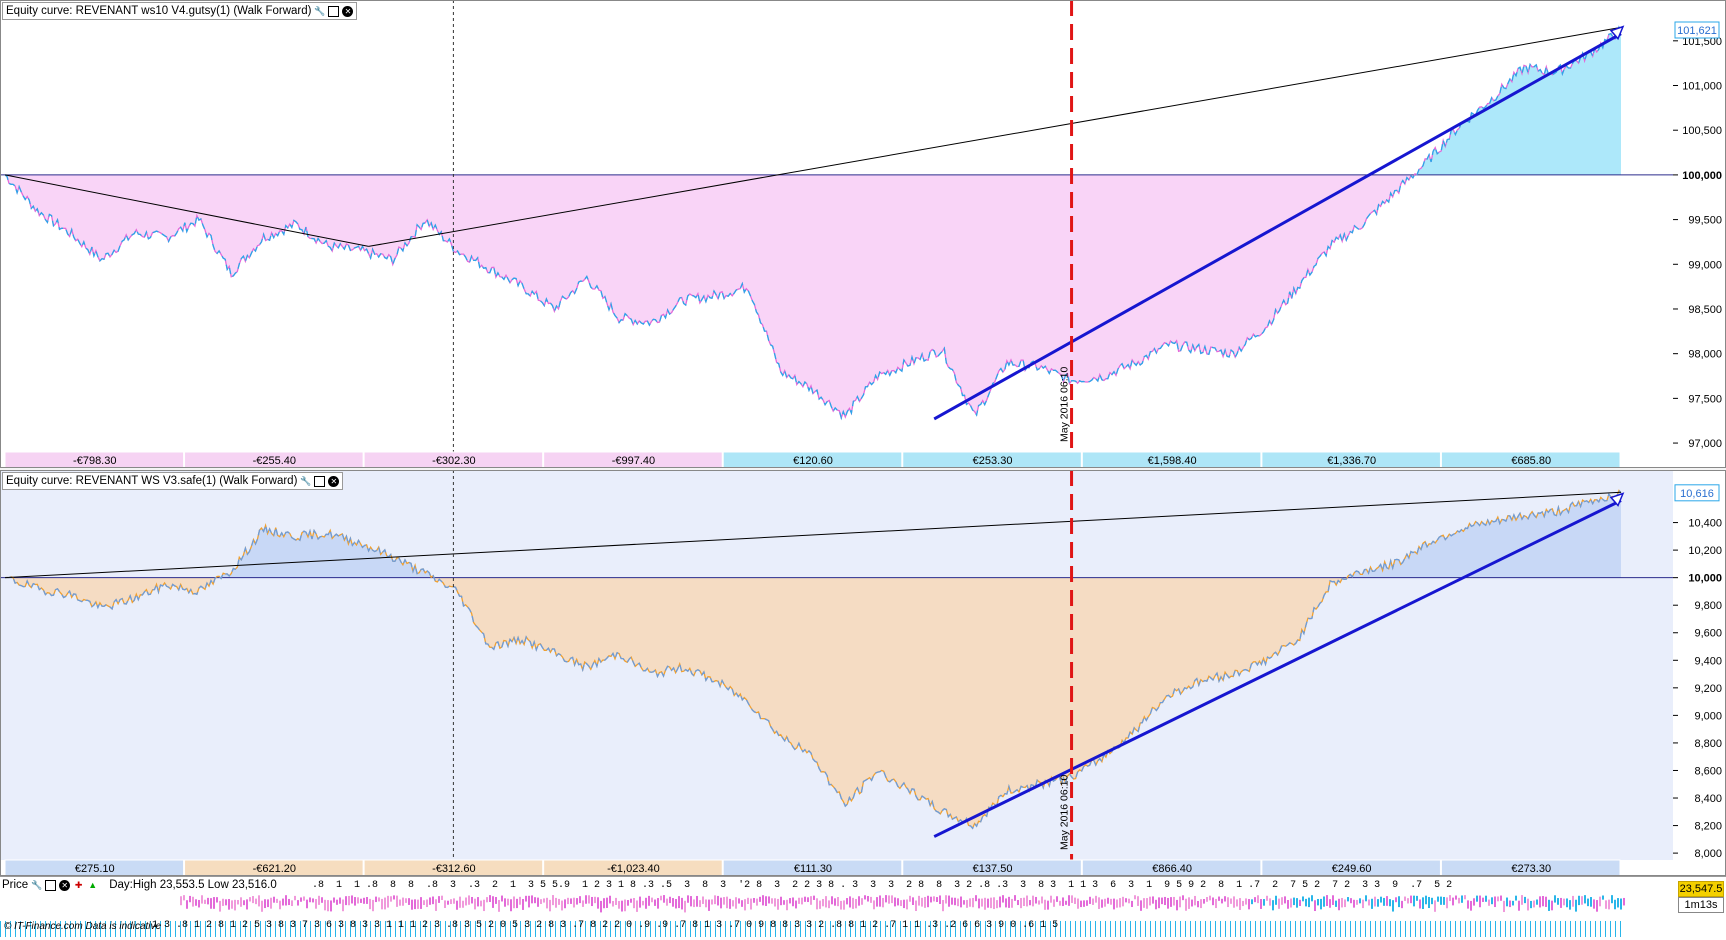 This screenshot has height=940, width=1726. What do you see at coordinates (1697, 31) in the screenshot?
I see `upper-value-badge: 101,621` at bounding box center [1697, 31].